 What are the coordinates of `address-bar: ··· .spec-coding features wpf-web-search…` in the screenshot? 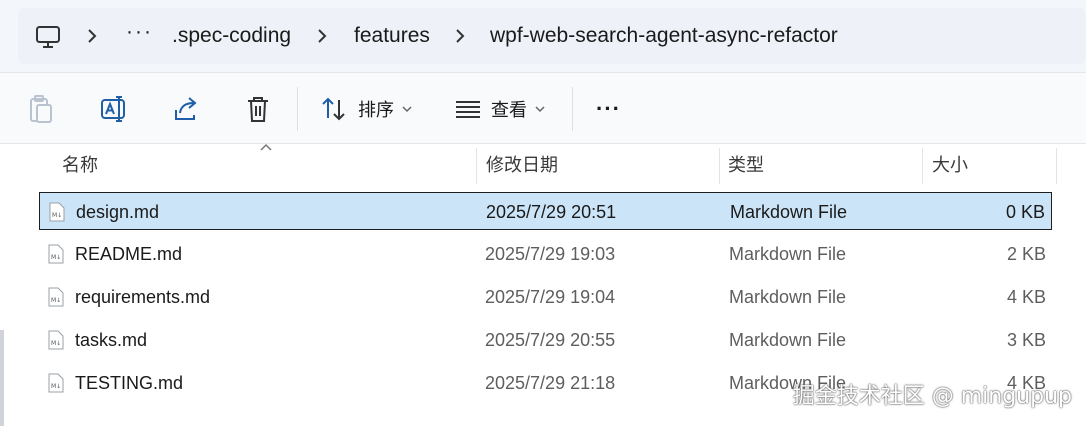 It's located at (552, 36).